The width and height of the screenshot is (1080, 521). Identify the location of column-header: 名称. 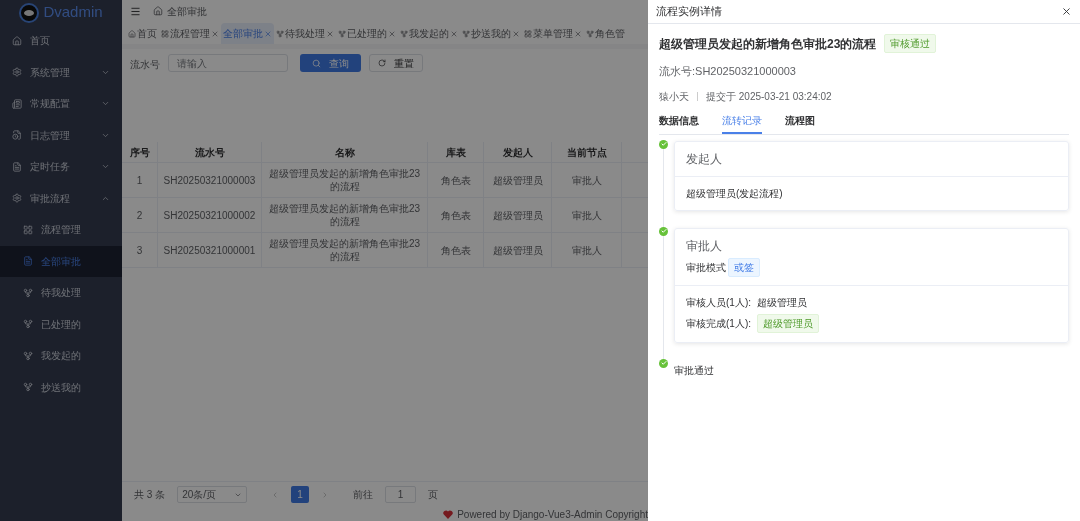
(345, 152).